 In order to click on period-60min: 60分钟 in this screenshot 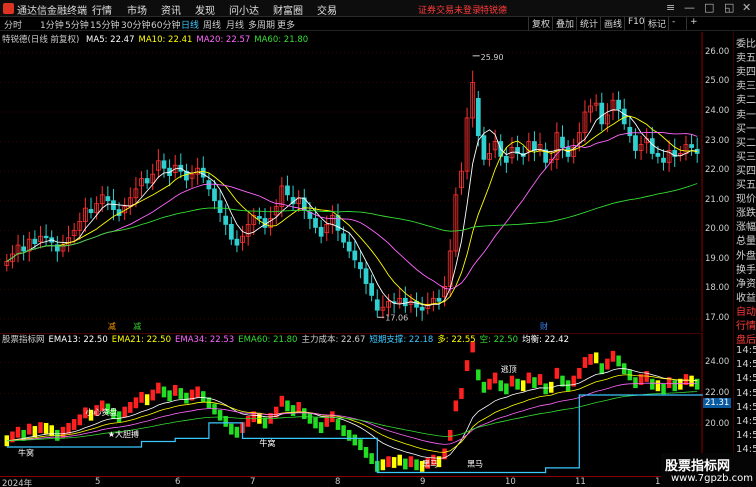, I will do `click(165, 24)`.